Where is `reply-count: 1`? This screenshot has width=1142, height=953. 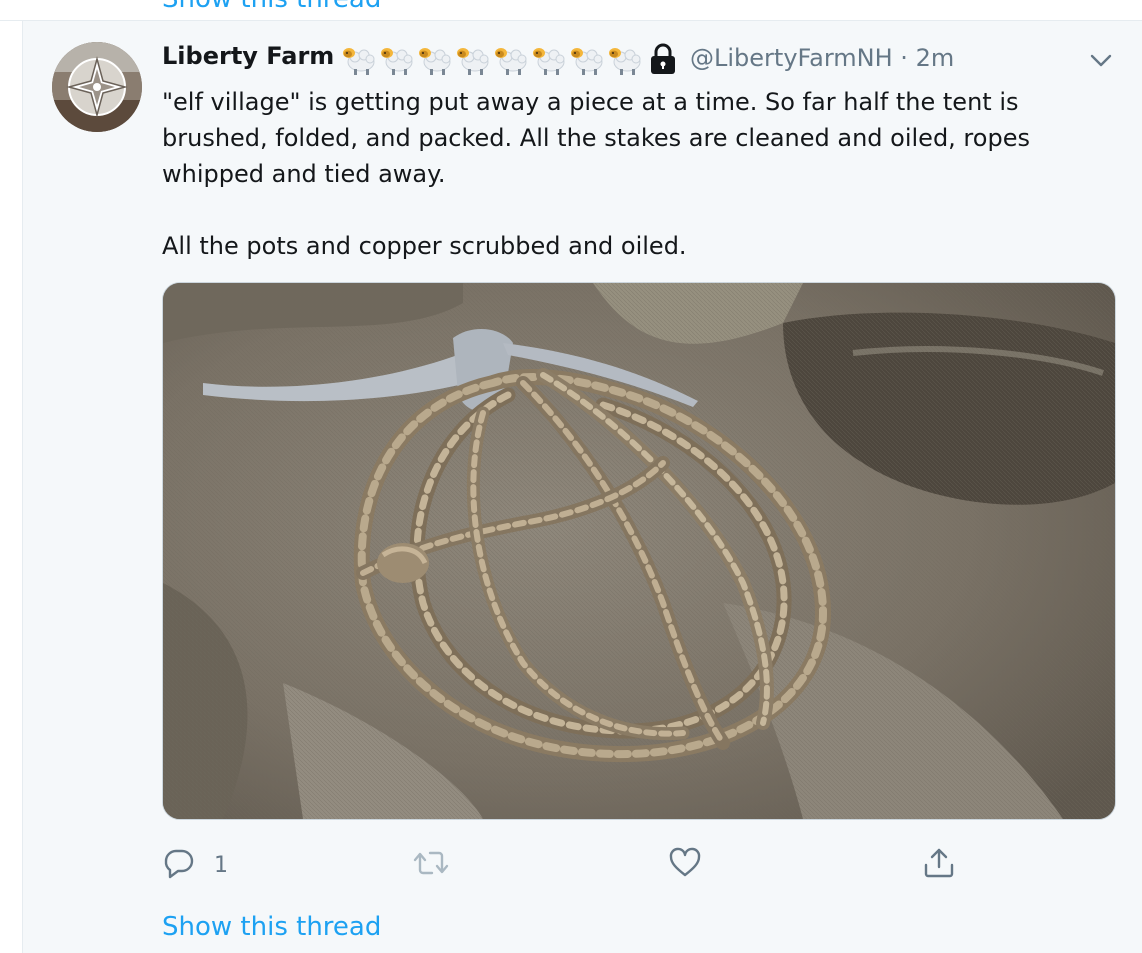 reply-count: 1 is located at coordinates (221, 865).